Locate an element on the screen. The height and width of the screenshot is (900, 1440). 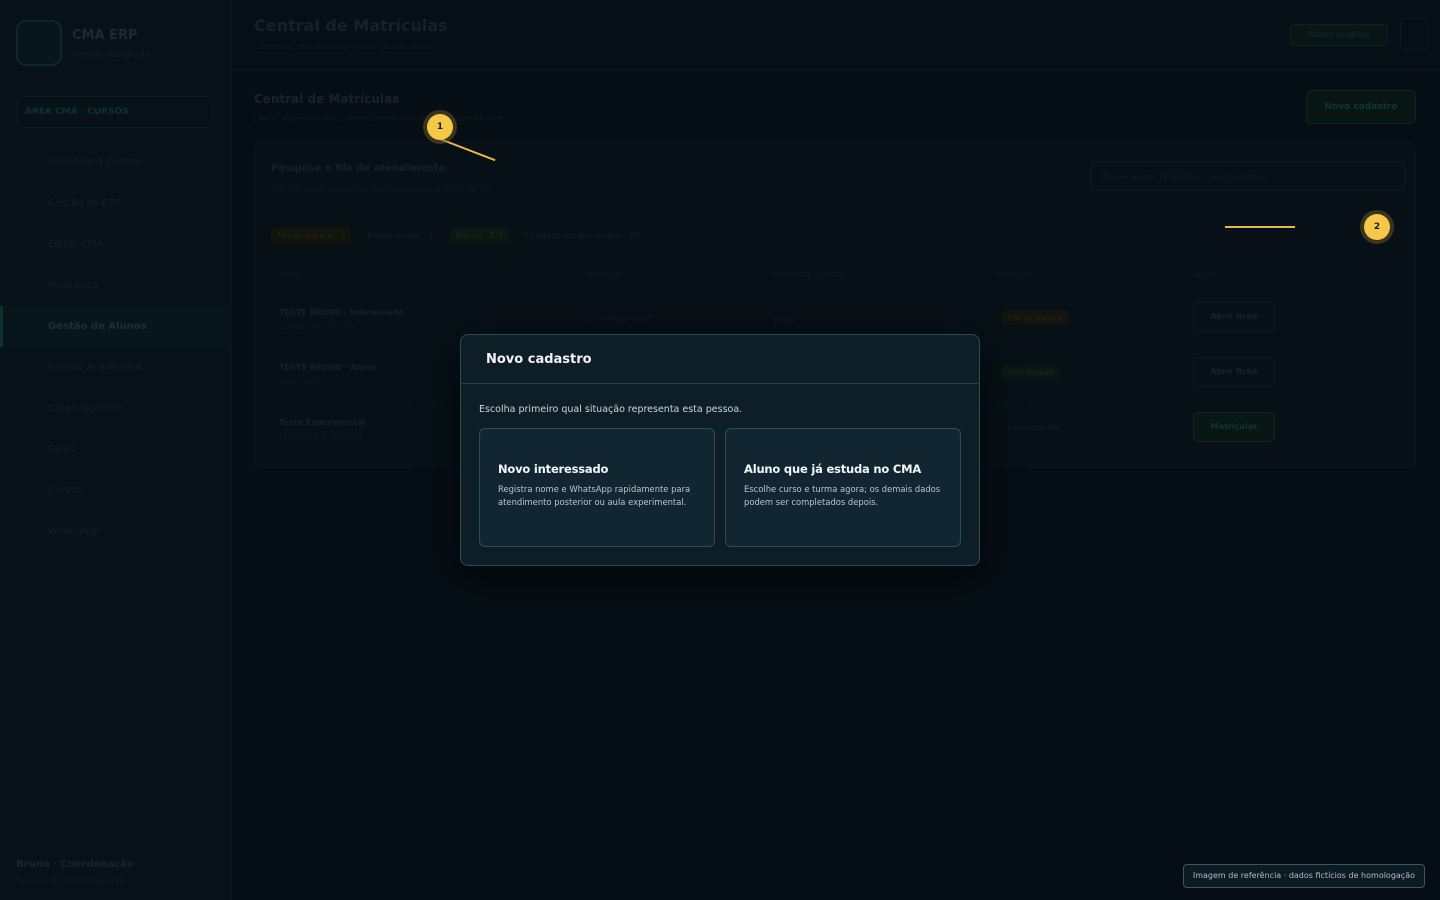
annotation-marker-1: 1 is located at coordinates (440, 127).